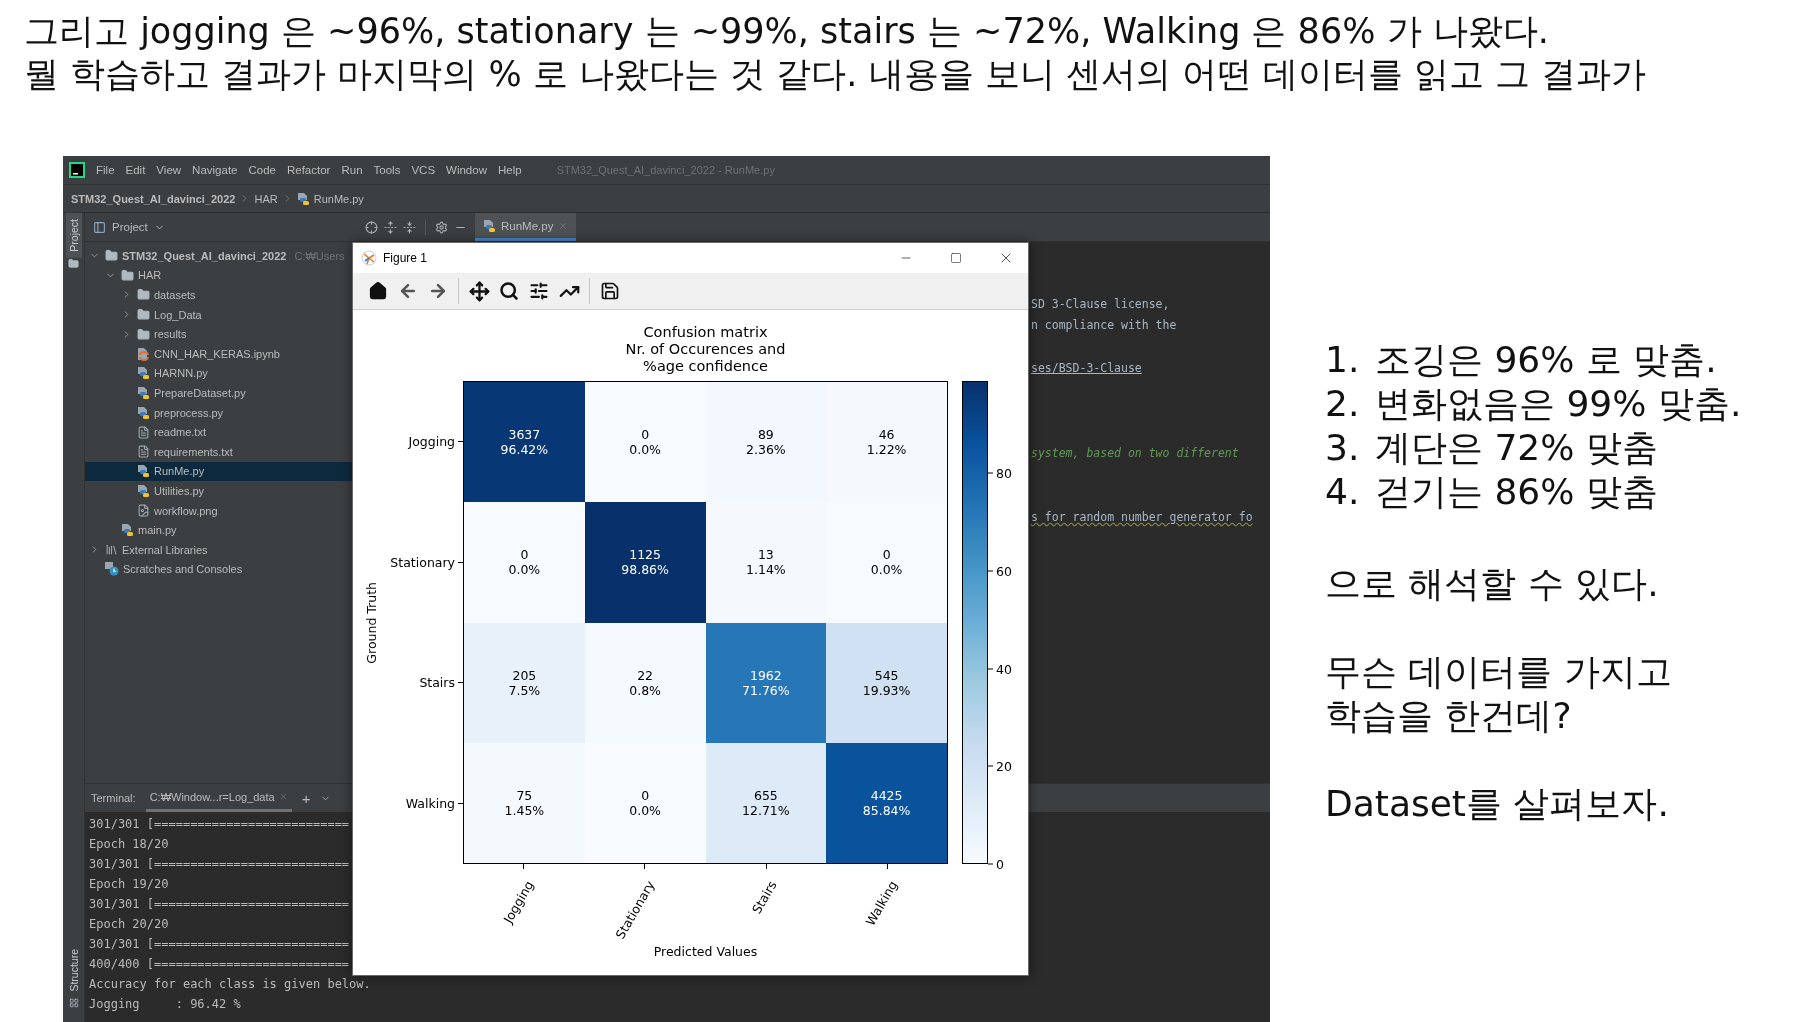 This screenshot has height=1022, width=1808. I want to click on side-tab: Structure, so click(73, 970).